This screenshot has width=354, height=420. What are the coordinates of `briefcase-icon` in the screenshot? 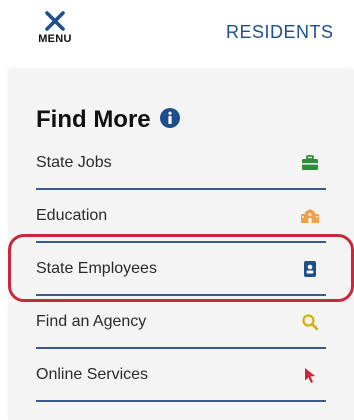 It's located at (310, 163).